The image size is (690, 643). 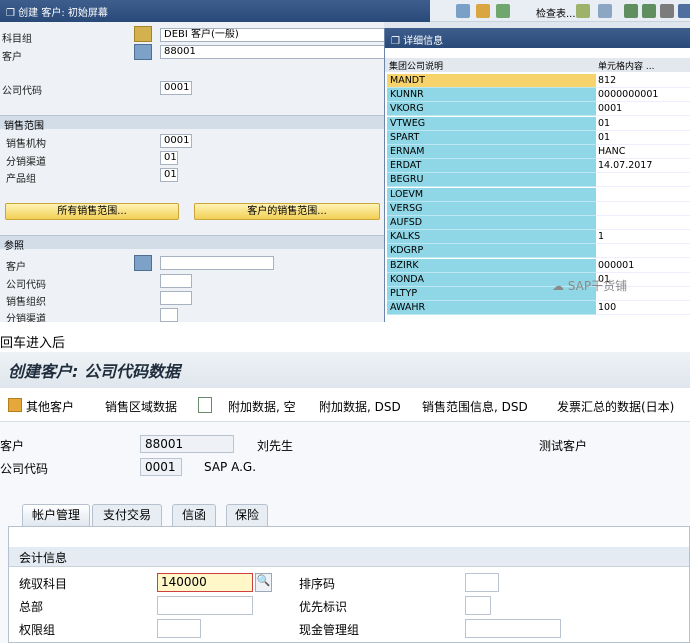 I want to click on auth-group-input, so click(x=179, y=628).